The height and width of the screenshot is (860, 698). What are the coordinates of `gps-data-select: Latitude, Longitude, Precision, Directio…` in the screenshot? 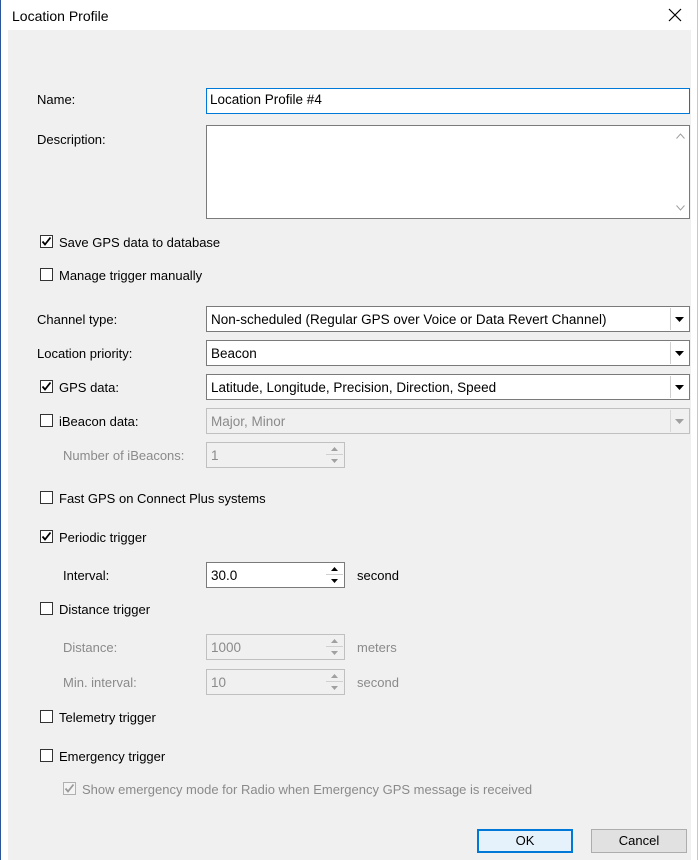 It's located at (448, 387).